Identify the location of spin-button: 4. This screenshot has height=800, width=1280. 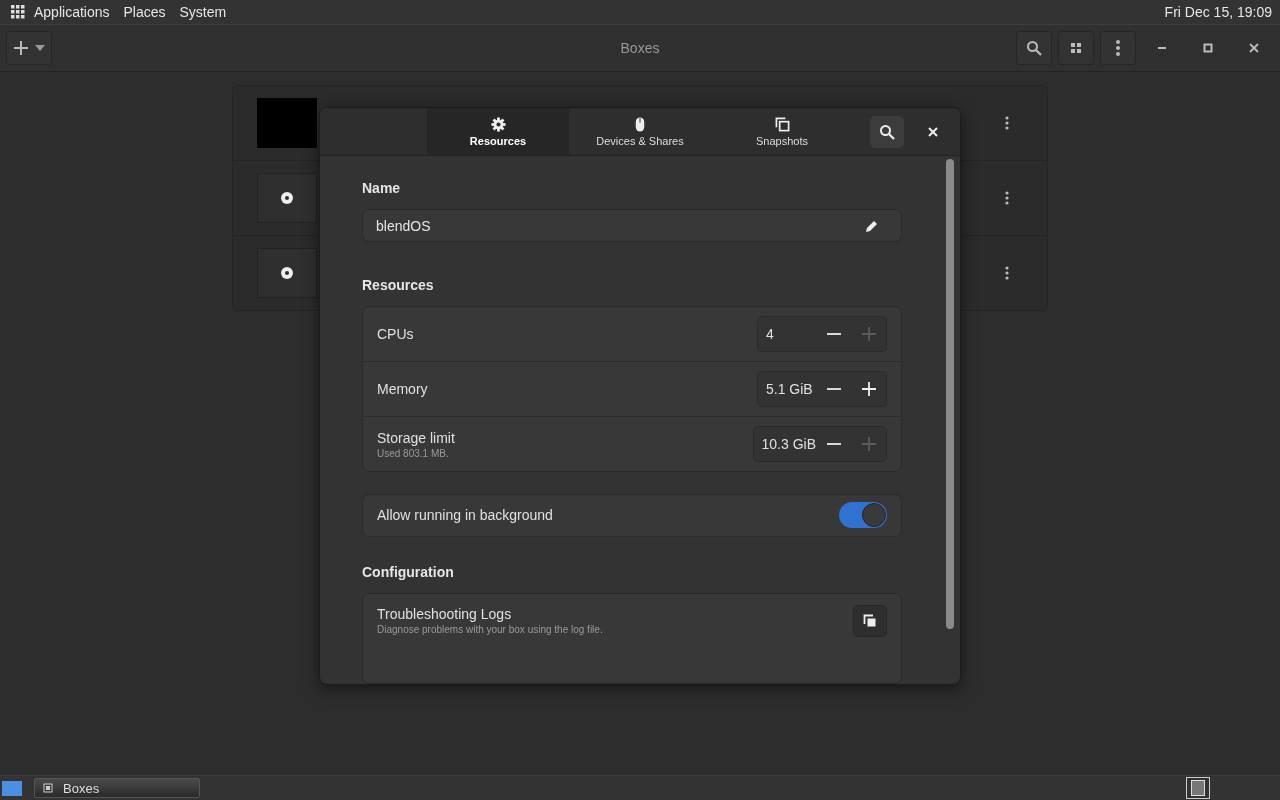
(822, 334).